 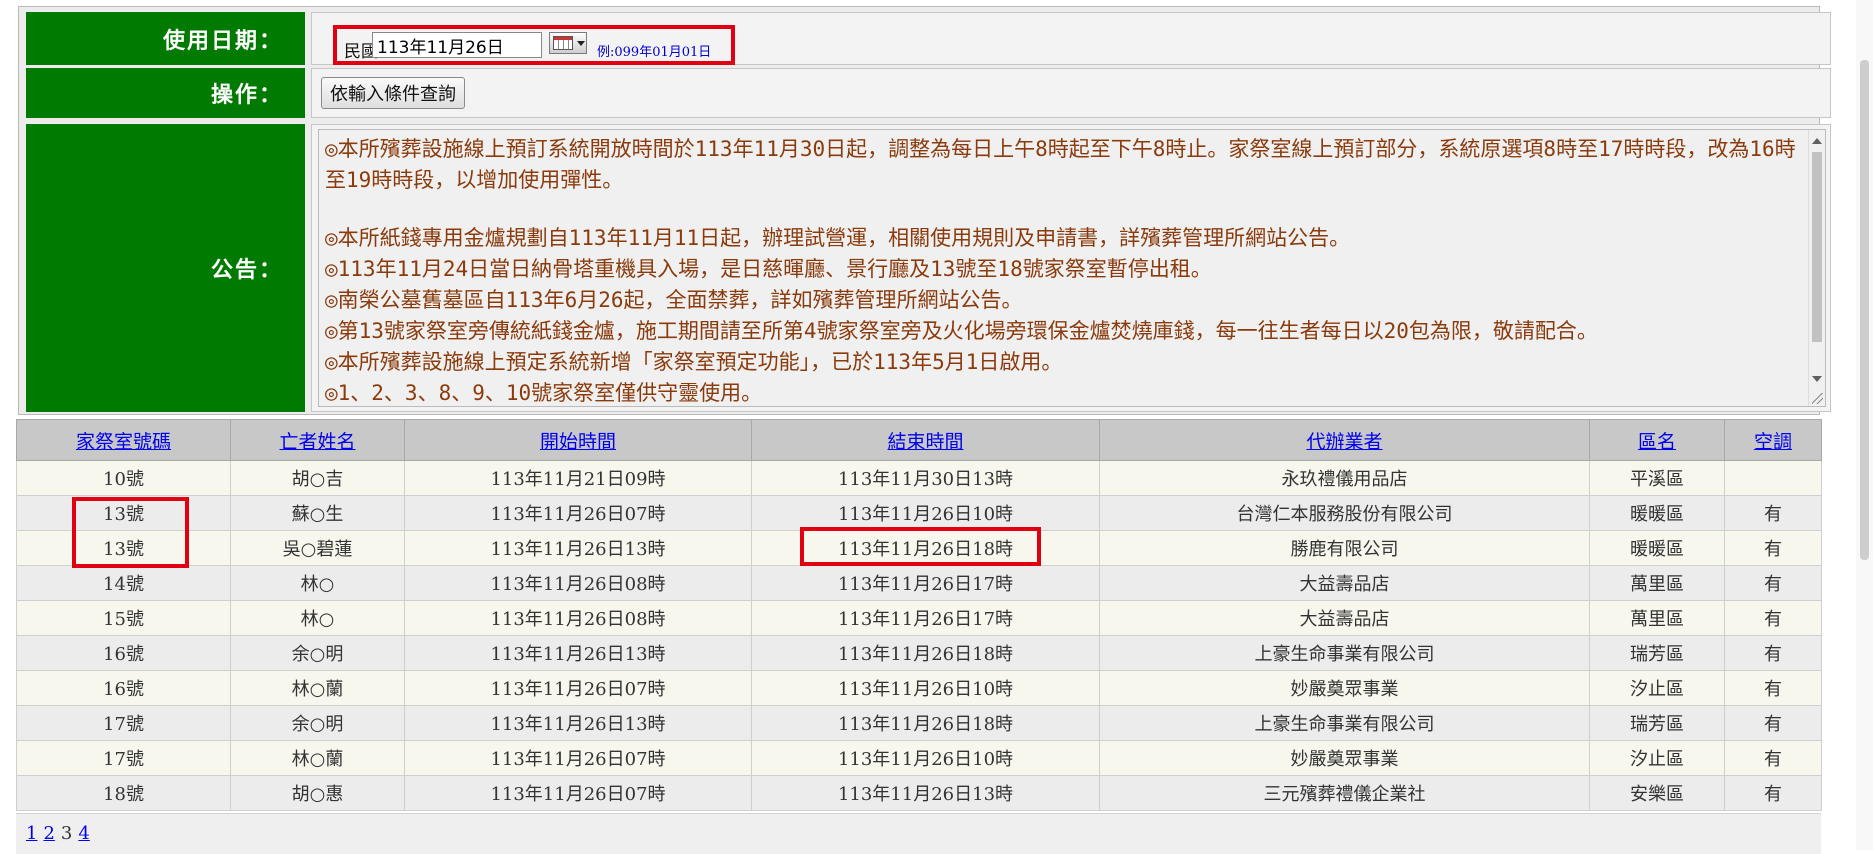 I want to click on room-number-cell: 14號, so click(x=123, y=583).